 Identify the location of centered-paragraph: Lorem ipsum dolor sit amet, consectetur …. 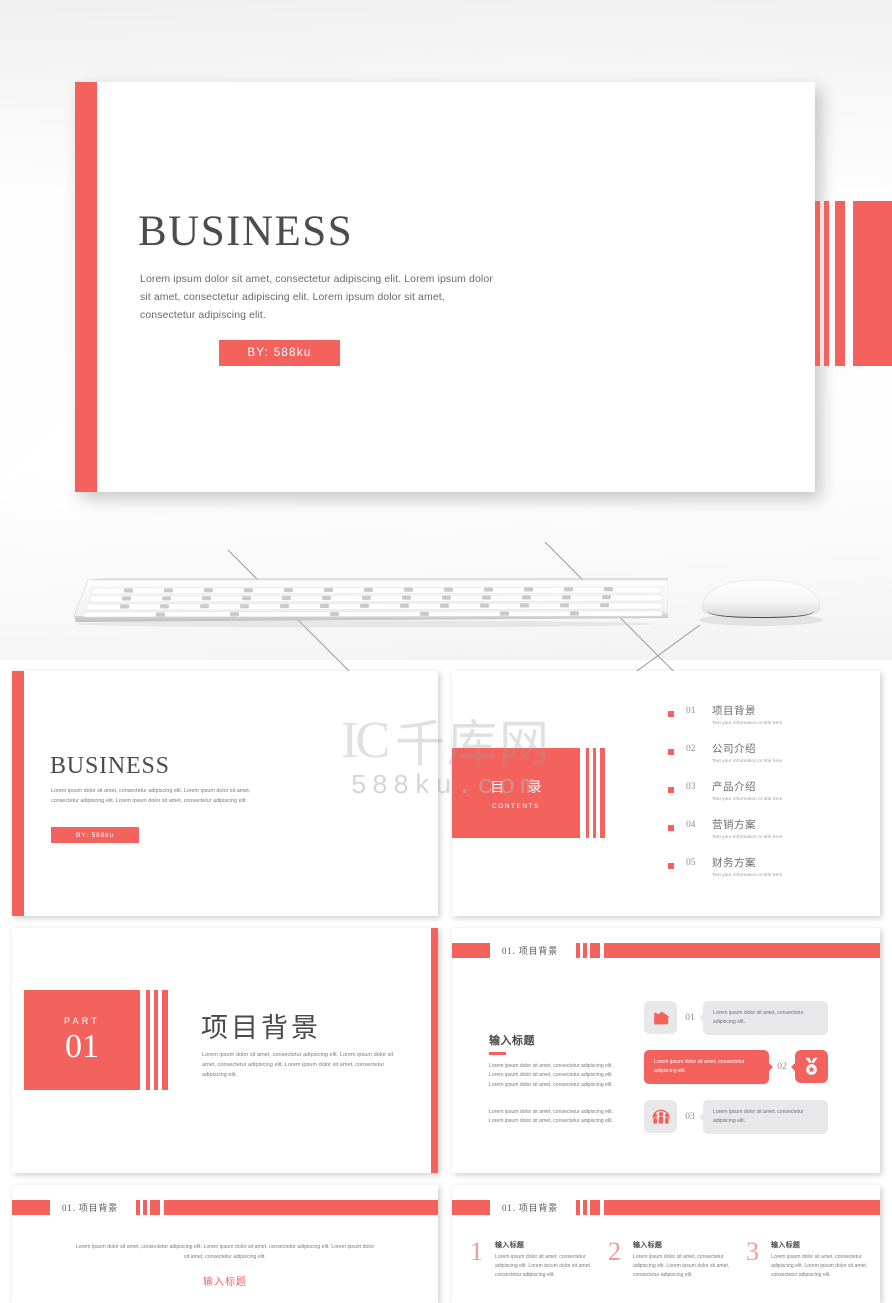
(225, 1252).